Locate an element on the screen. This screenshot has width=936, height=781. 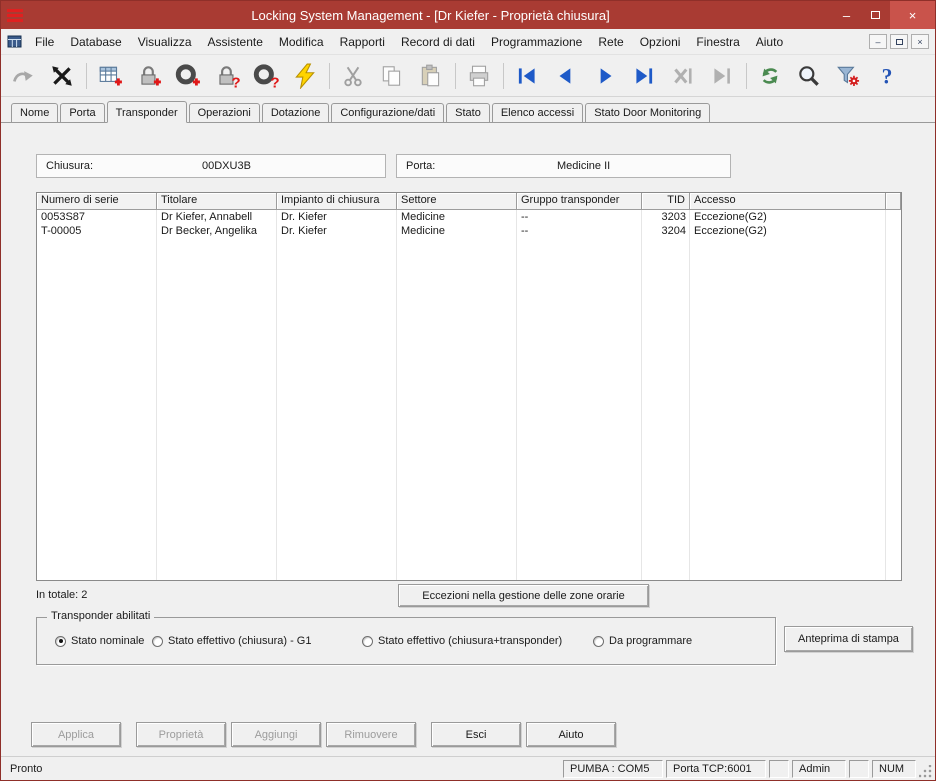
door-field-value: Medicine II is located at coordinates (584, 166).